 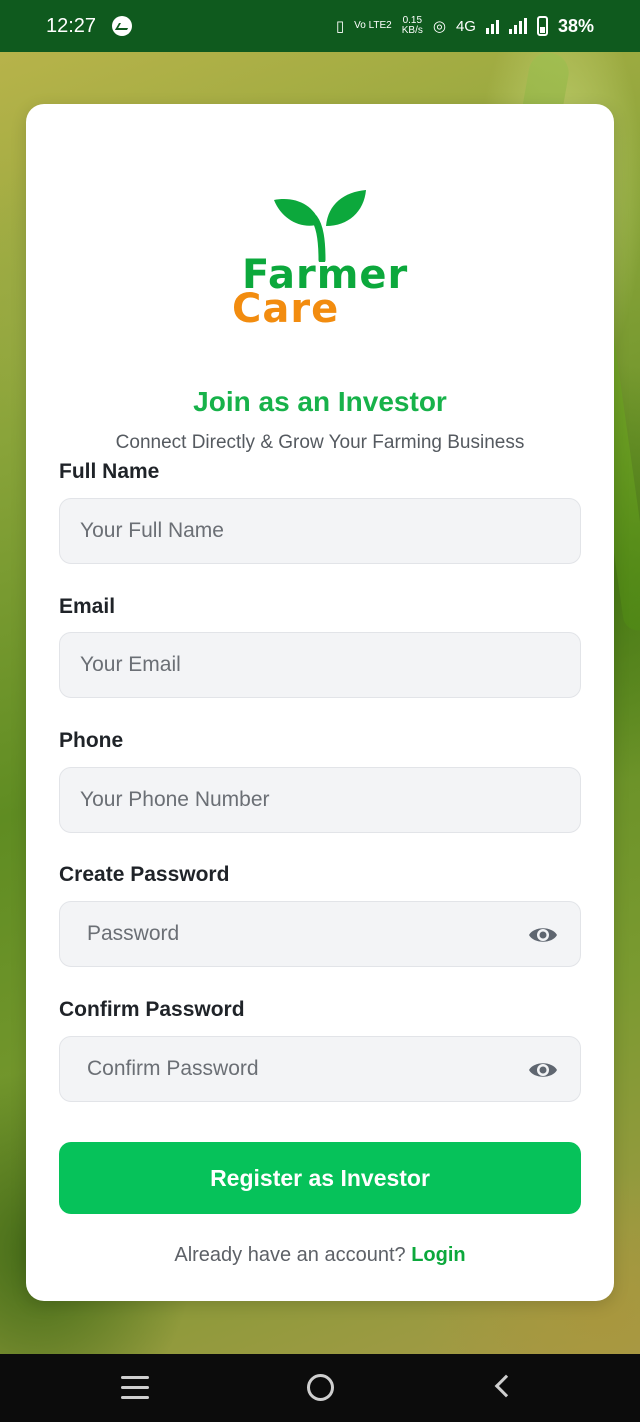 I want to click on full-name-input: Your Full Name, so click(x=320, y=531).